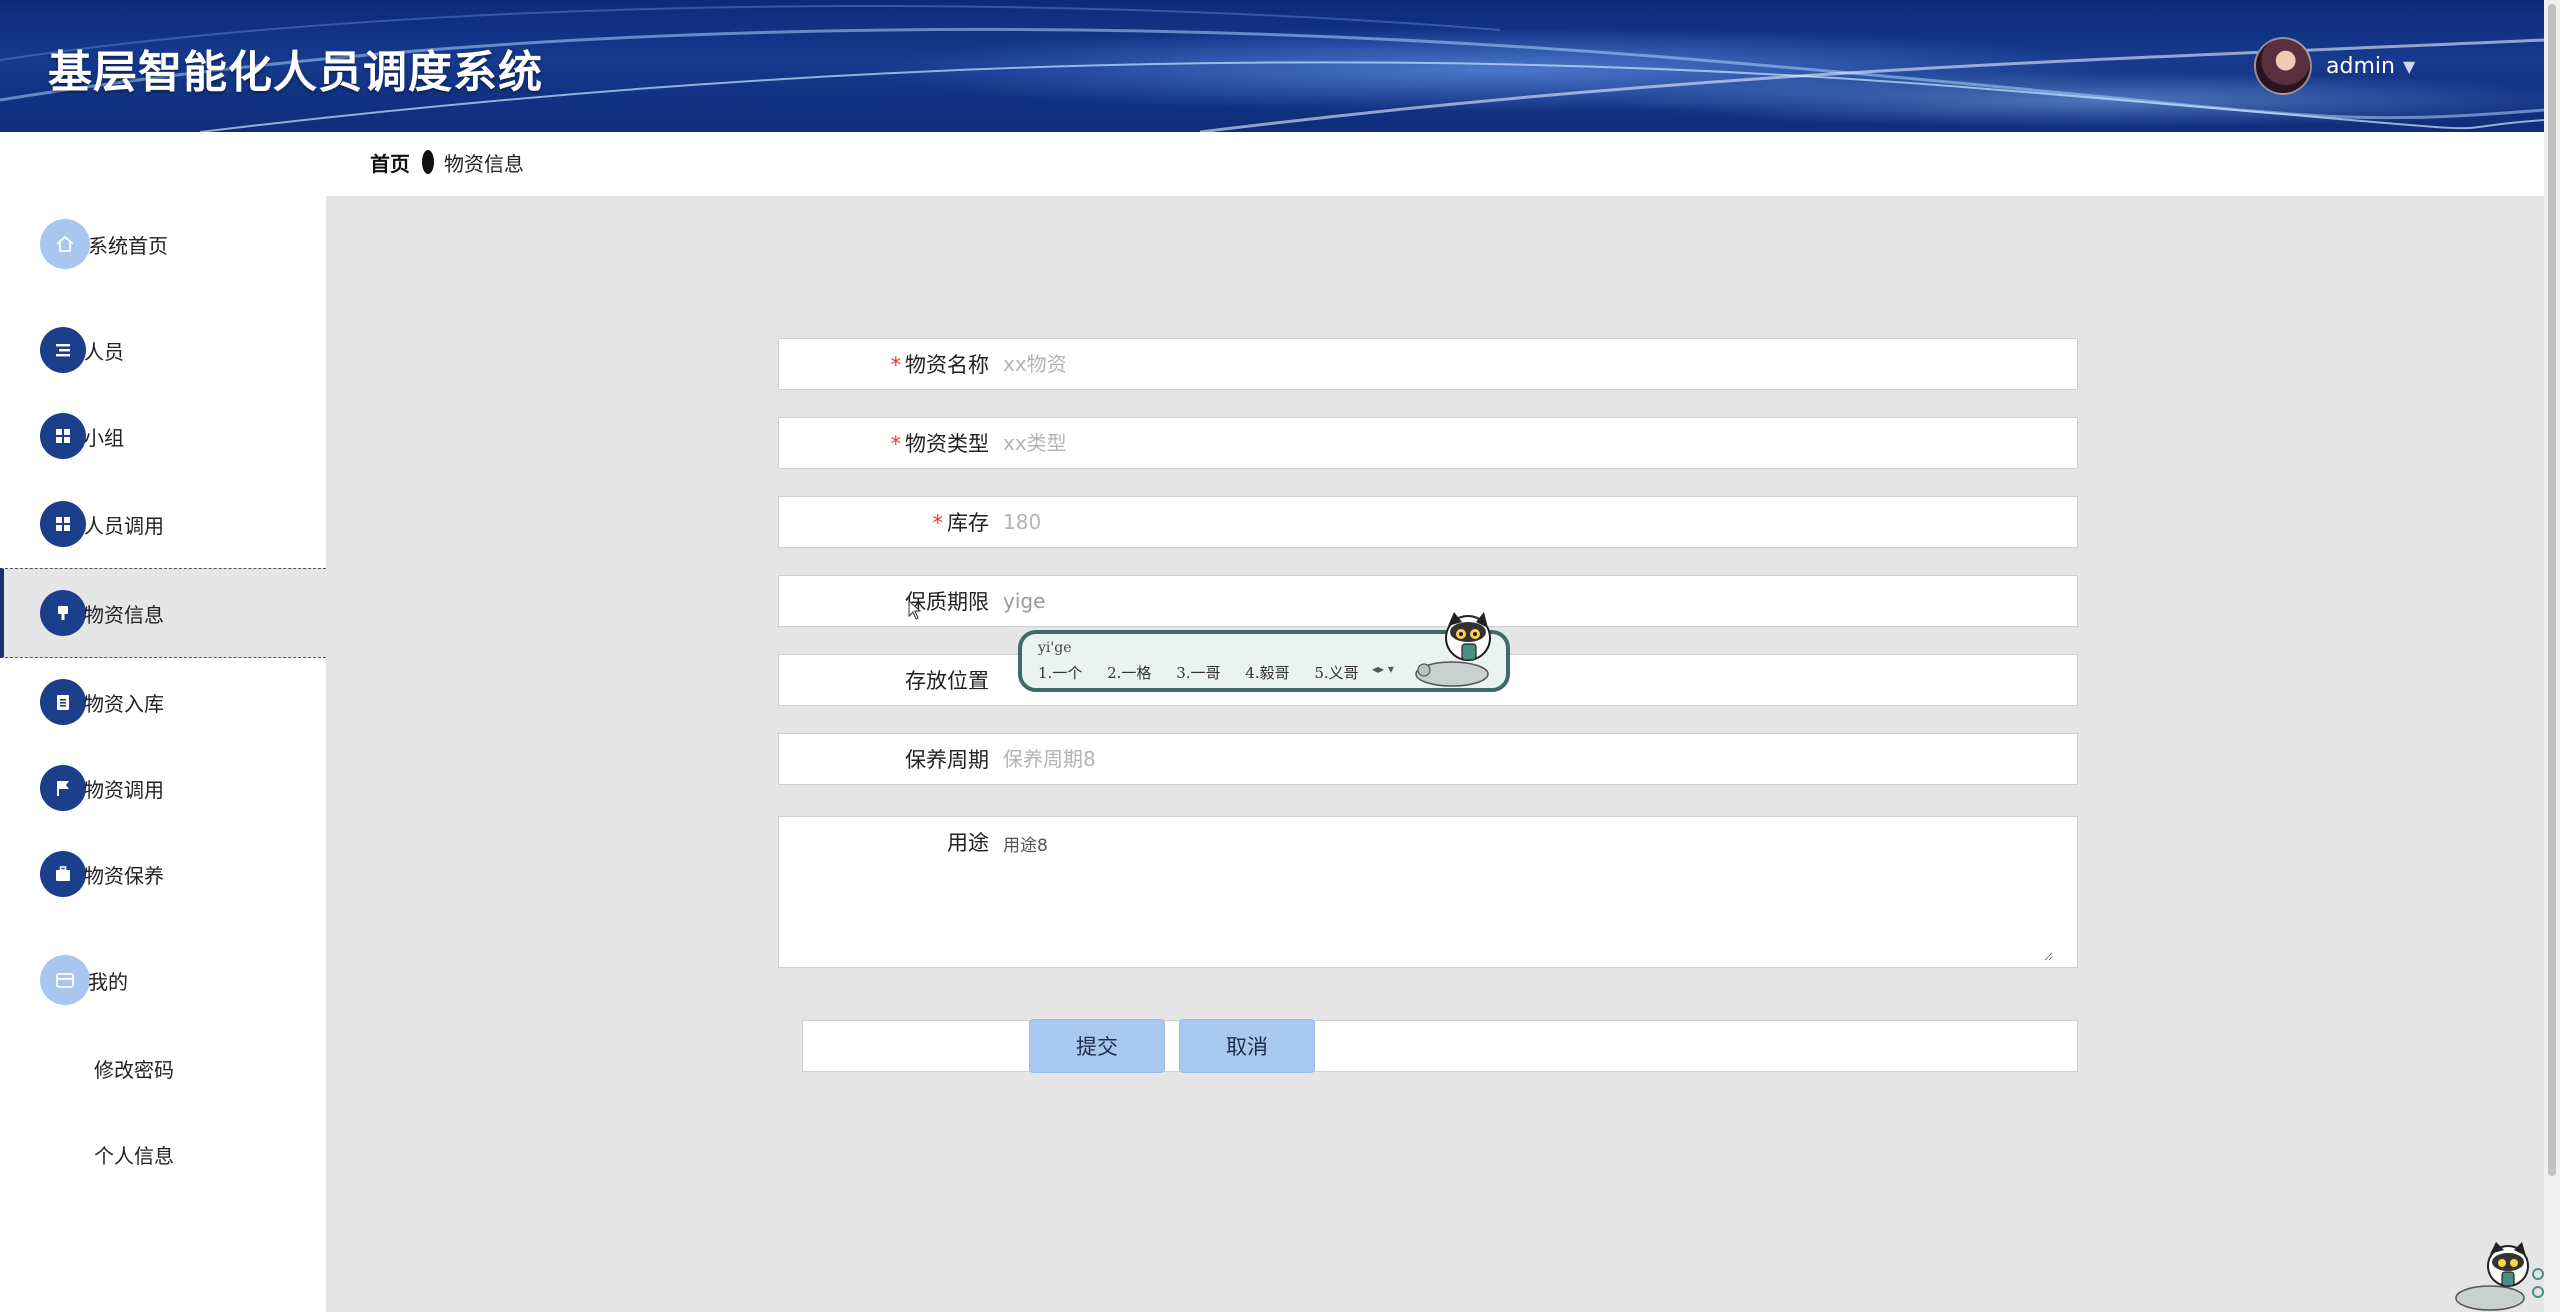 The image size is (2560, 1312). What do you see at coordinates (968, 843) in the screenshot?
I see `field-label: 用途` at bounding box center [968, 843].